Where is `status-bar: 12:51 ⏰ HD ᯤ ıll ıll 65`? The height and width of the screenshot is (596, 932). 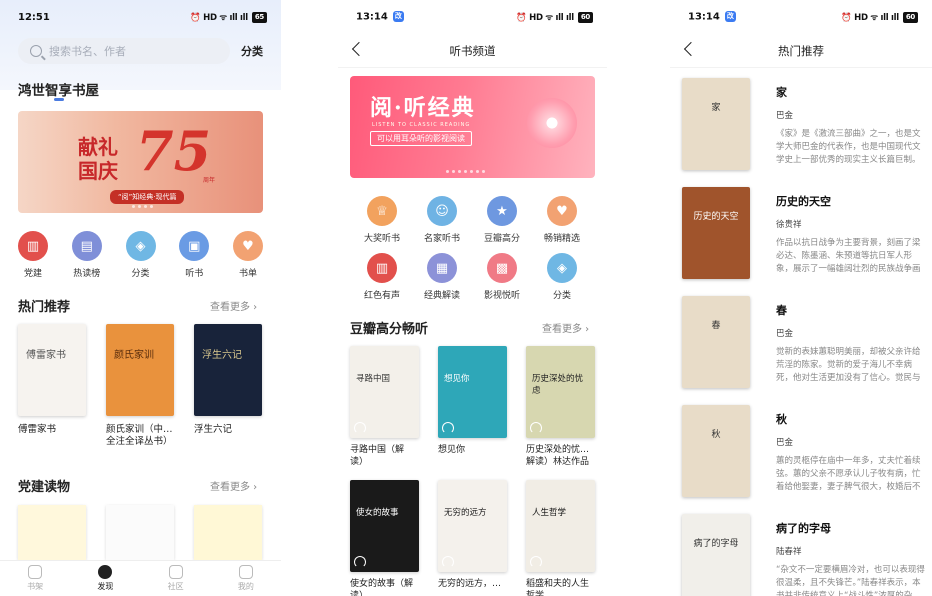 status-bar: 12:51 ⏰ HD ᯤ ıll ıll 65 is located at coordinates (140, 17).